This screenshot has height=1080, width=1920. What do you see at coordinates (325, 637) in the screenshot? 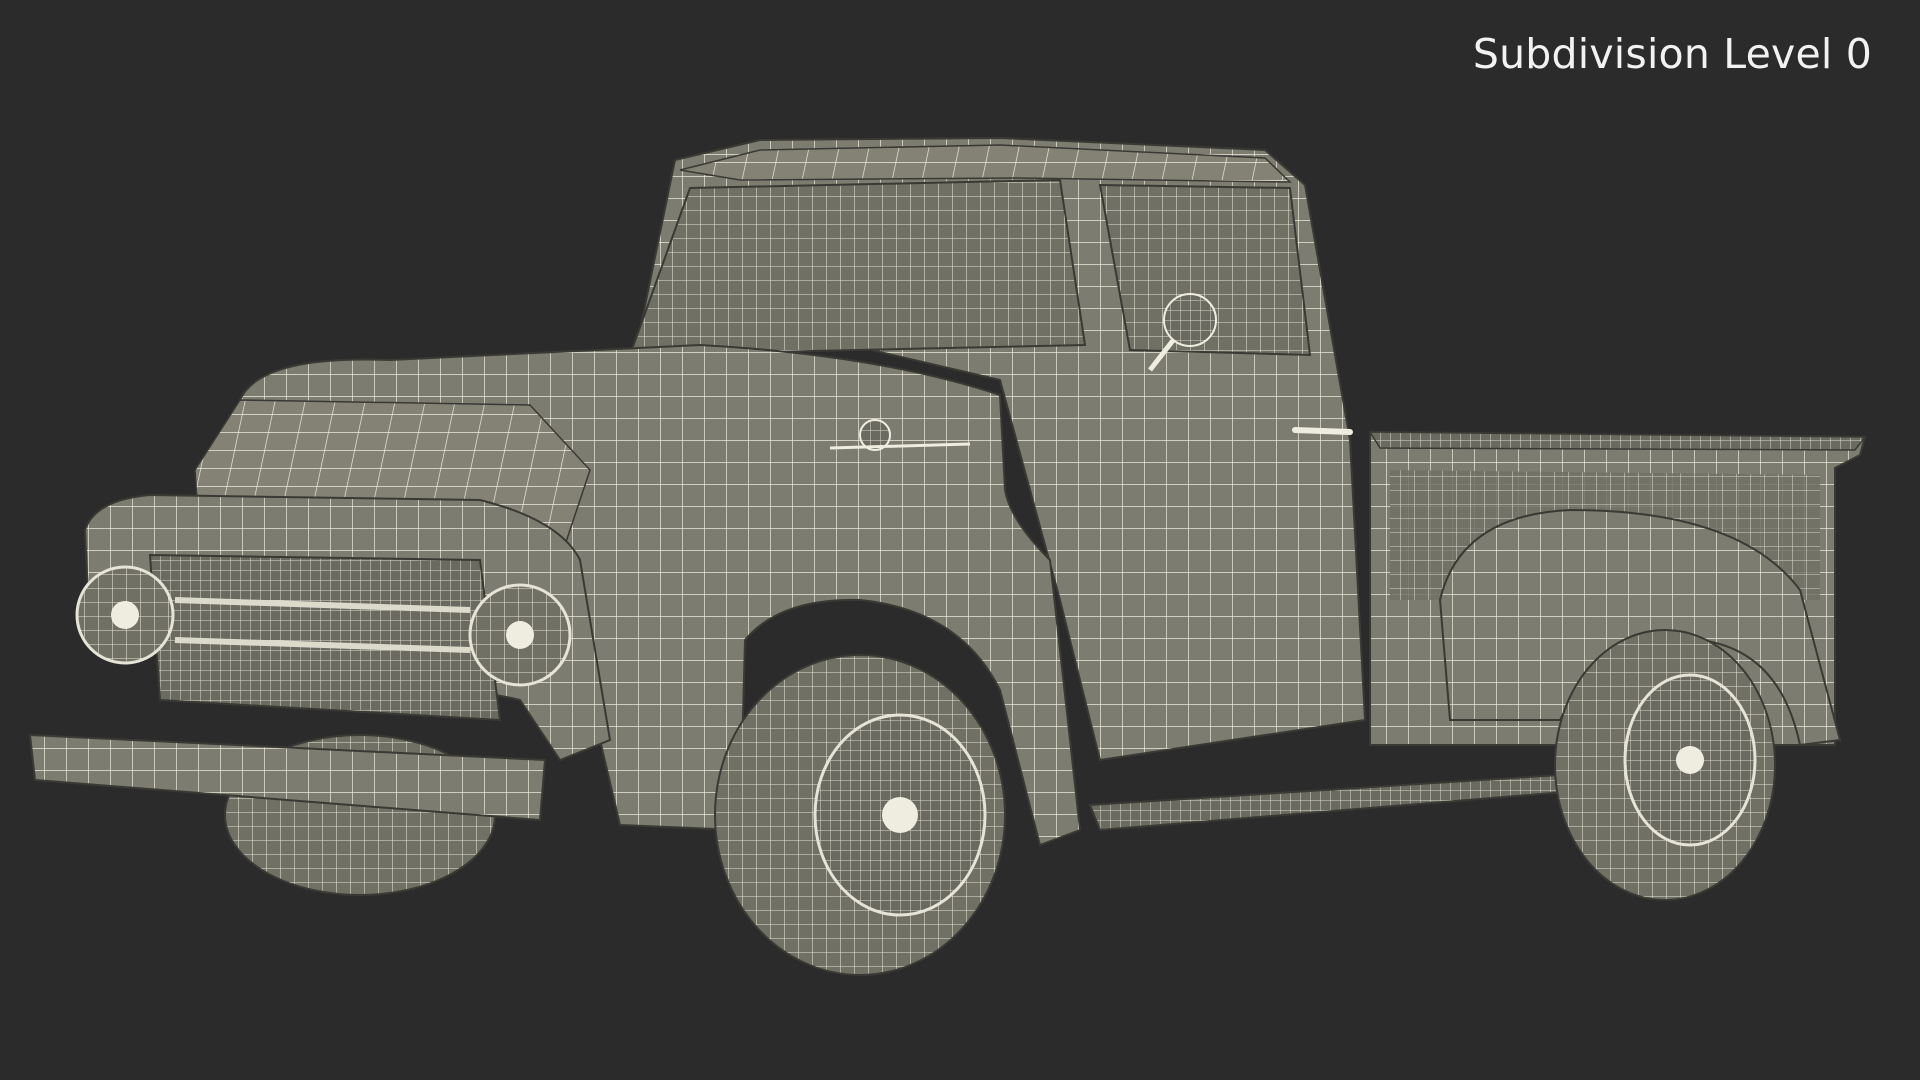
I see `grille` at bounding box center [325, 637].